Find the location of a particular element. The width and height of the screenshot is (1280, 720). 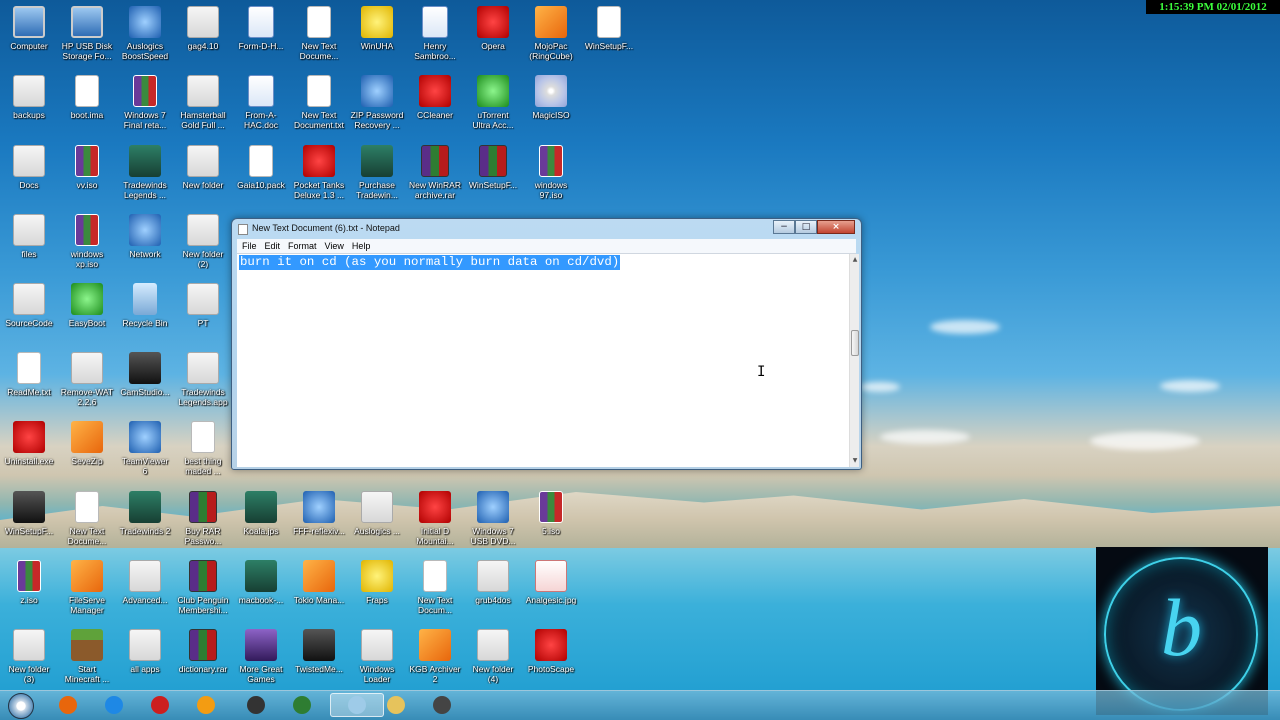

scroll-up-arrow-icon: ▲ is located at coordinates (855, 260).